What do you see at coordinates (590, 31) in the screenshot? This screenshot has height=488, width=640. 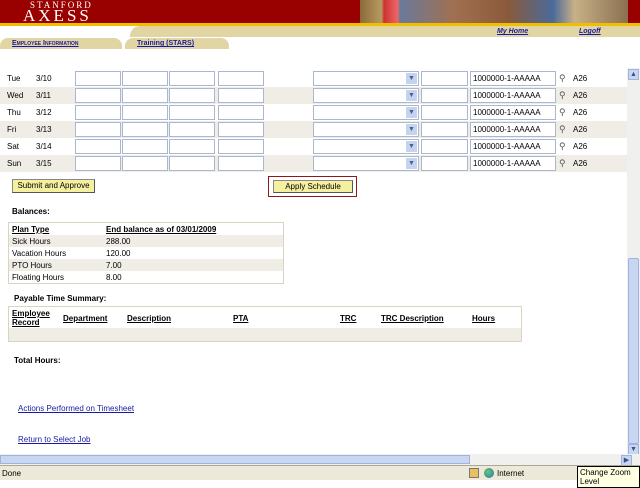 I see `logoff-link: Logoff` at bounding box center [590, 31].